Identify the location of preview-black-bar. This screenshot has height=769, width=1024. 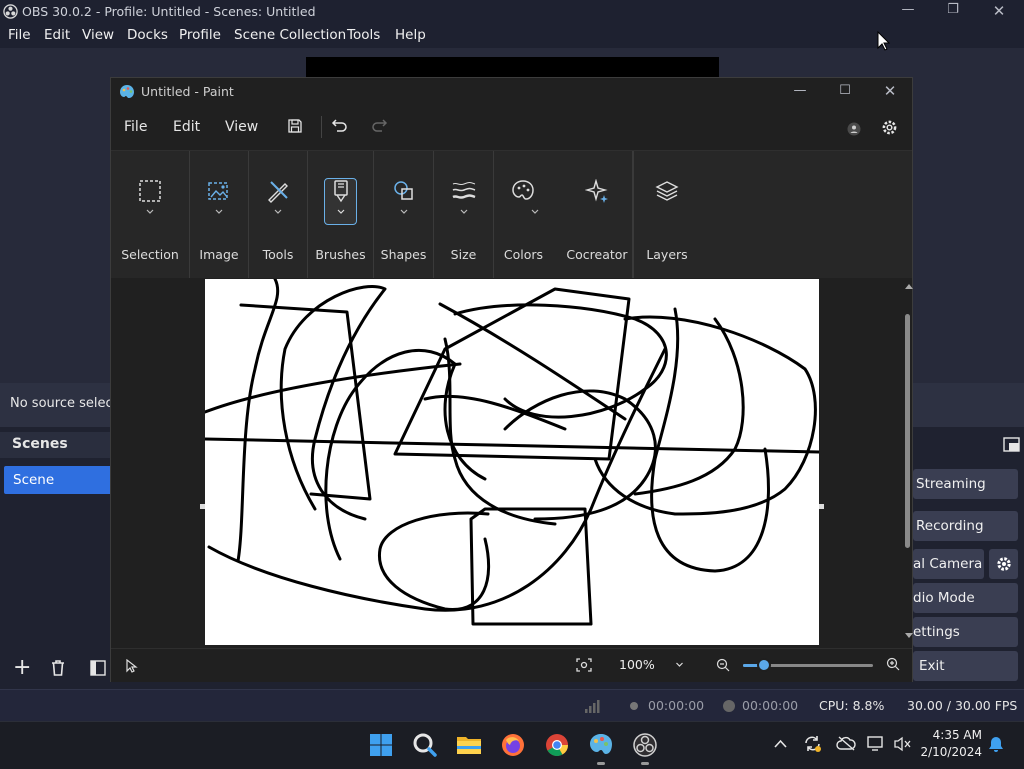
(512, 67).